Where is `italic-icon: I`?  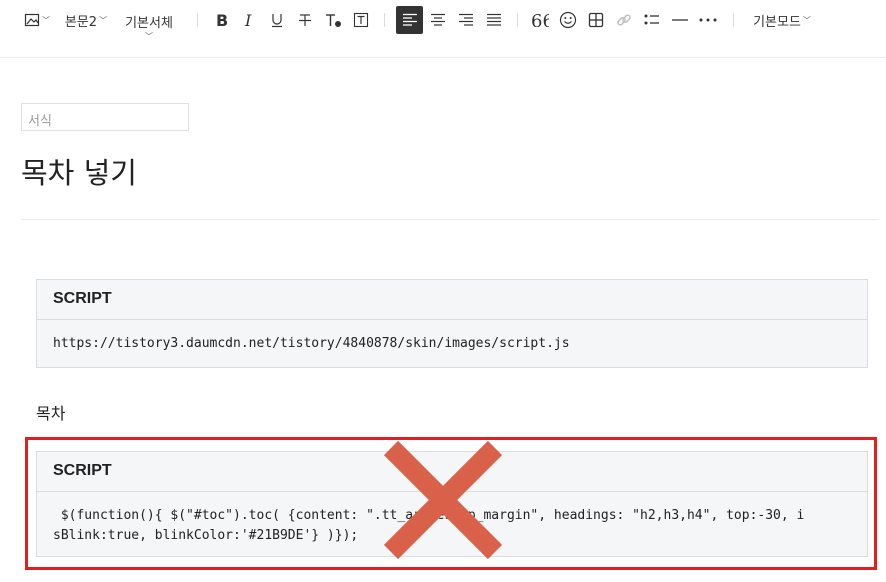
italic-icon: I is located at coordinates (248, 20).